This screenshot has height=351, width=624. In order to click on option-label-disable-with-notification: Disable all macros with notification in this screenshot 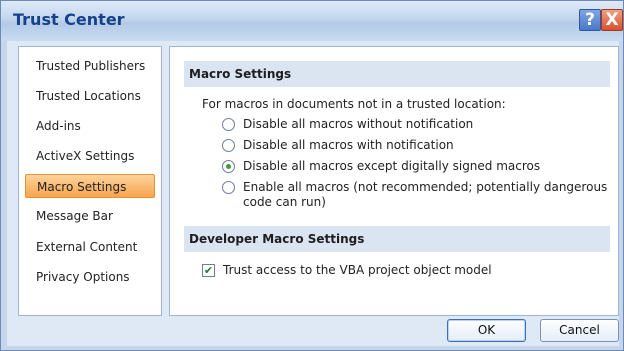, I will do `click(348, 145)`.